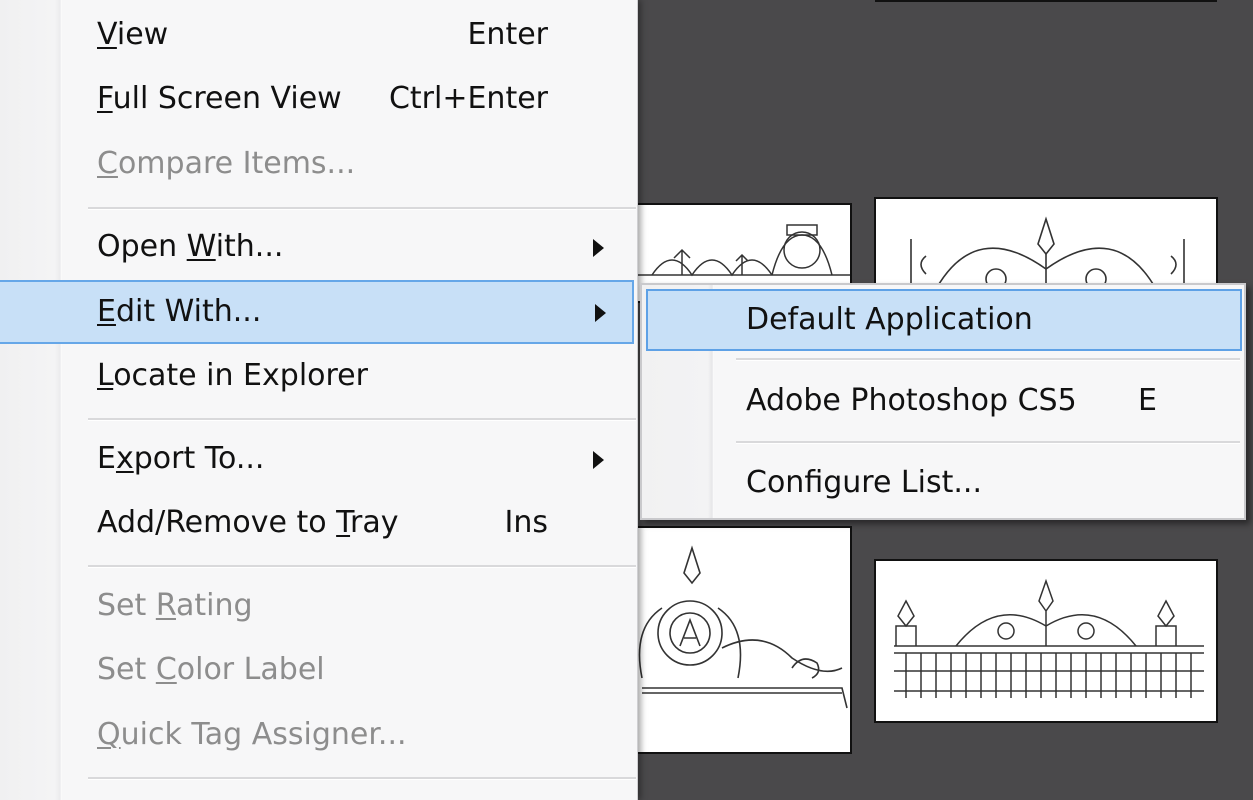 The height and width of the screenshot is (800, 1253). Describe the element at coordinates (201, 246) in the screenshot. I see `access-key: W` at that location.